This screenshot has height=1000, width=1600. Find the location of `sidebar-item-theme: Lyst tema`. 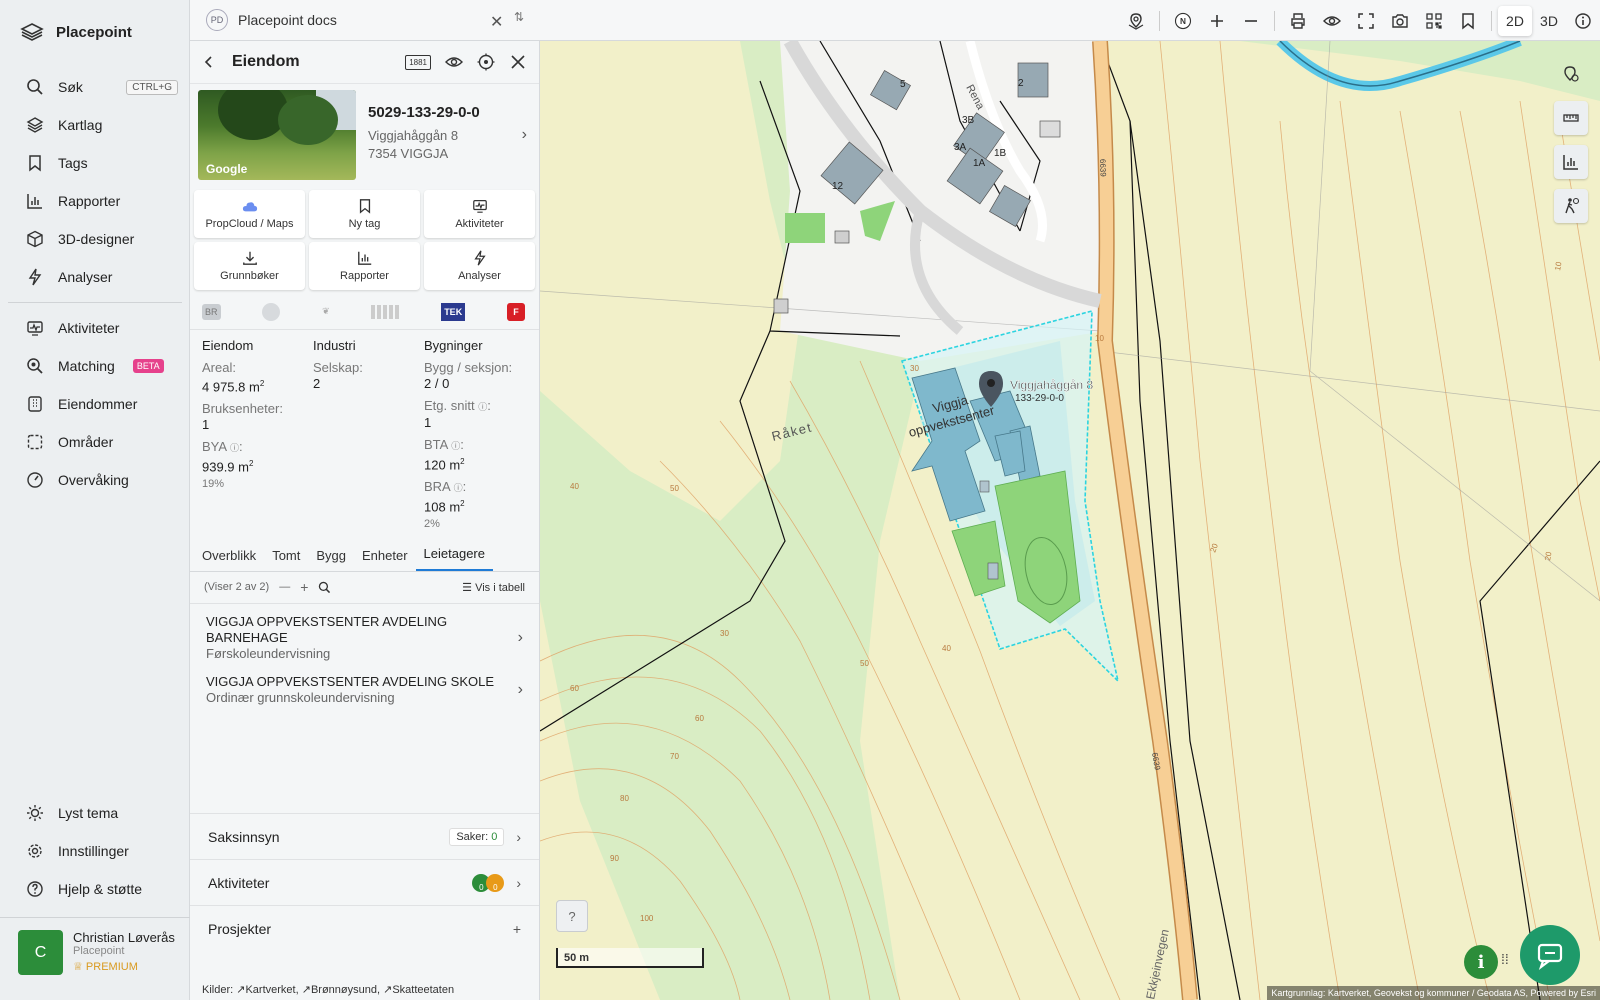

sidebar-item-theme: Lyst tema is located at coordinates (95, 813).